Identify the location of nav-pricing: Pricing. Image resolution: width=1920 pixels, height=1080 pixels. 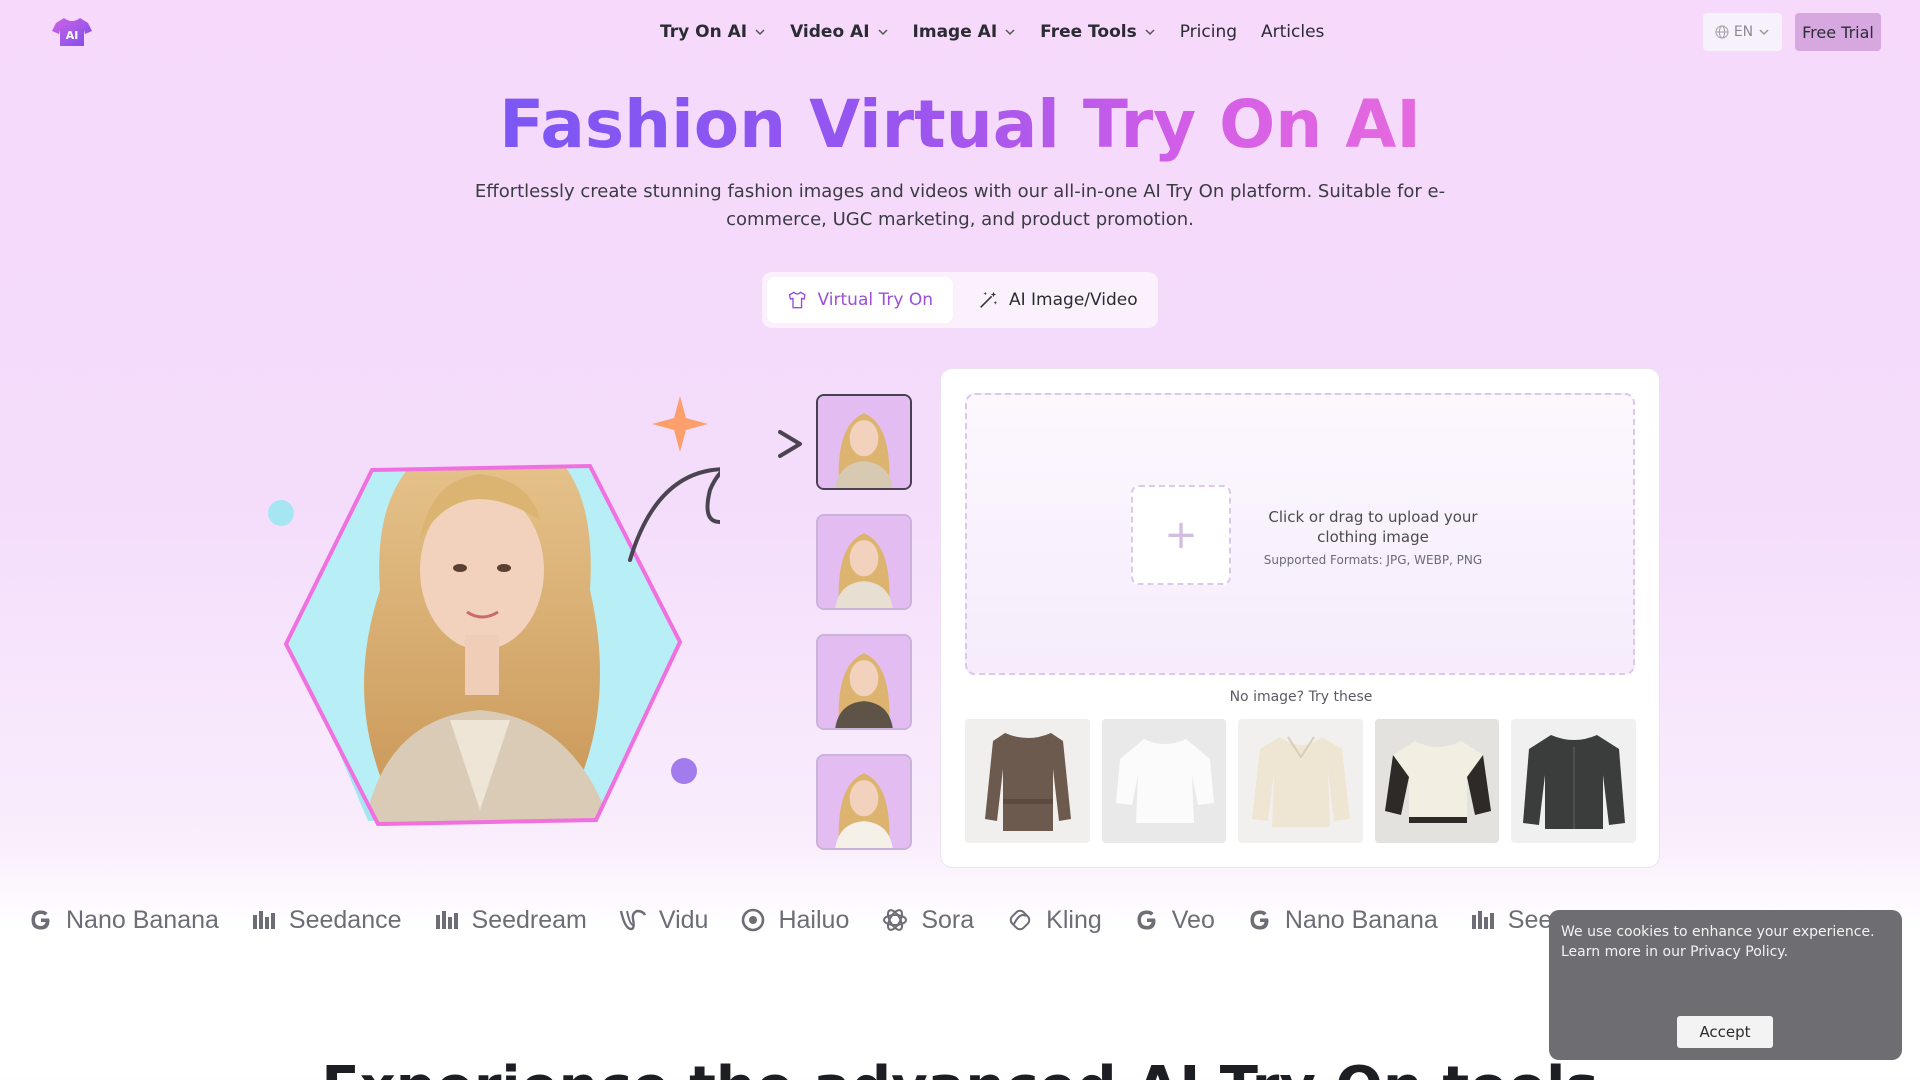
(1208, 32).